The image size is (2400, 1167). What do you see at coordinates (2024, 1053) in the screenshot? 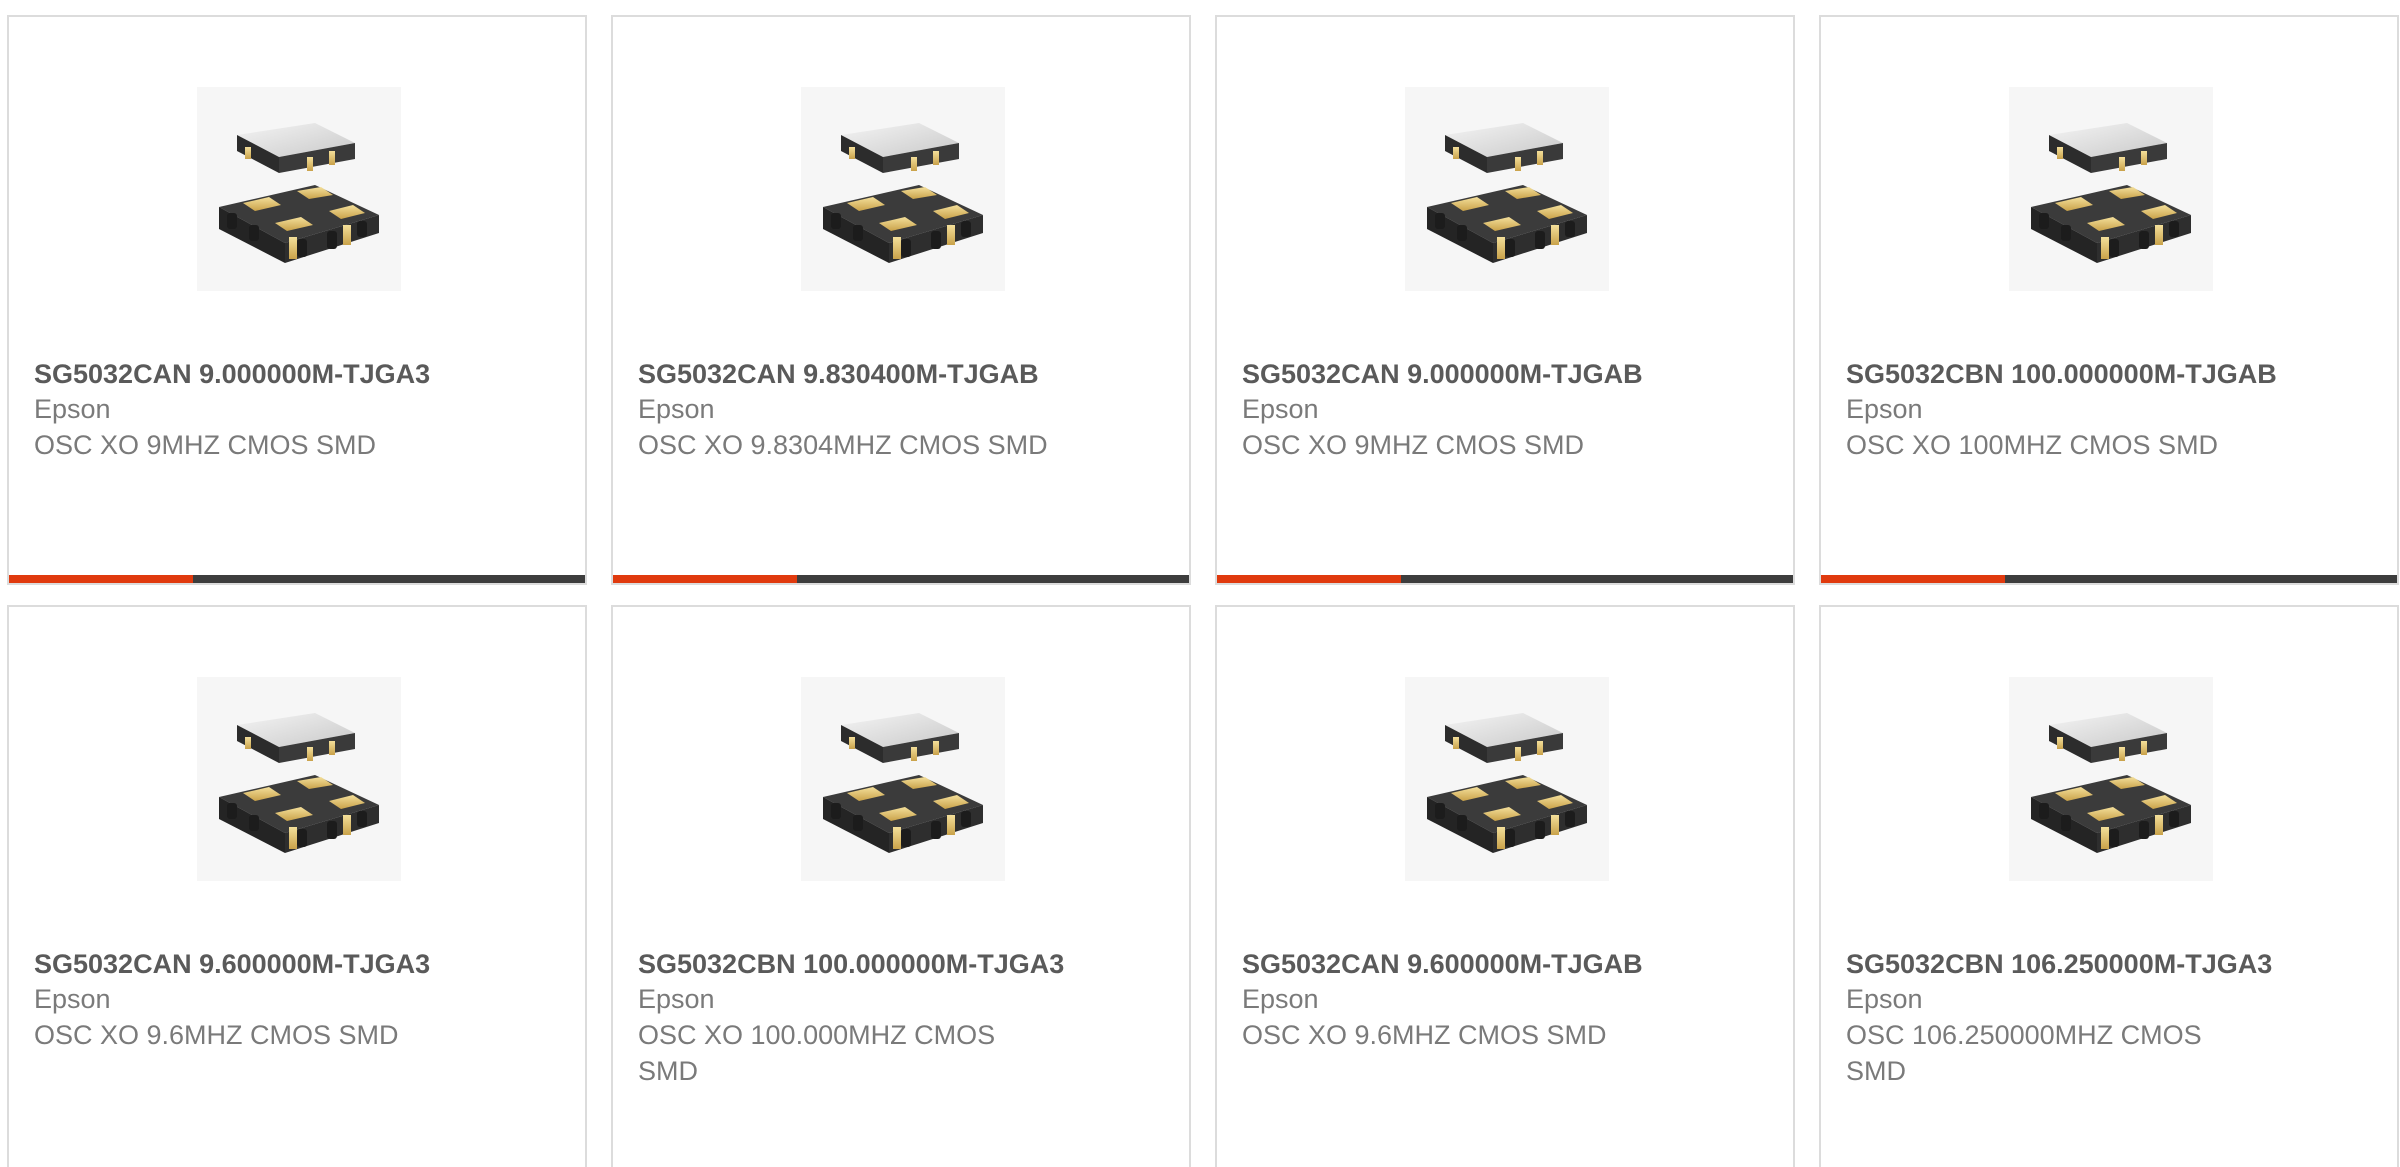
I see `description: OSC 106.250000MHZ CMOS SMD` at bounding box center [2024, 1053].